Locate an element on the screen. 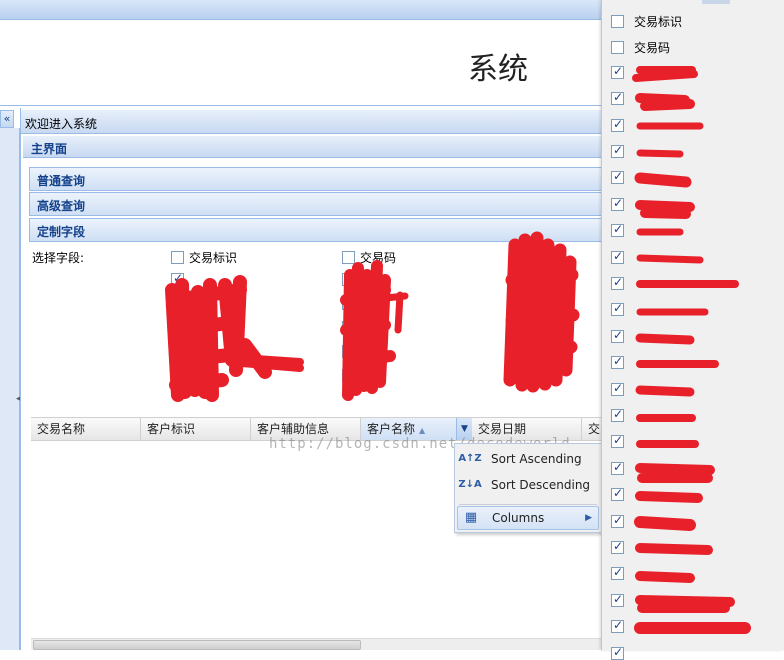  sort-descending-za-icon: Z↓A is located at coordinates (470, 484).